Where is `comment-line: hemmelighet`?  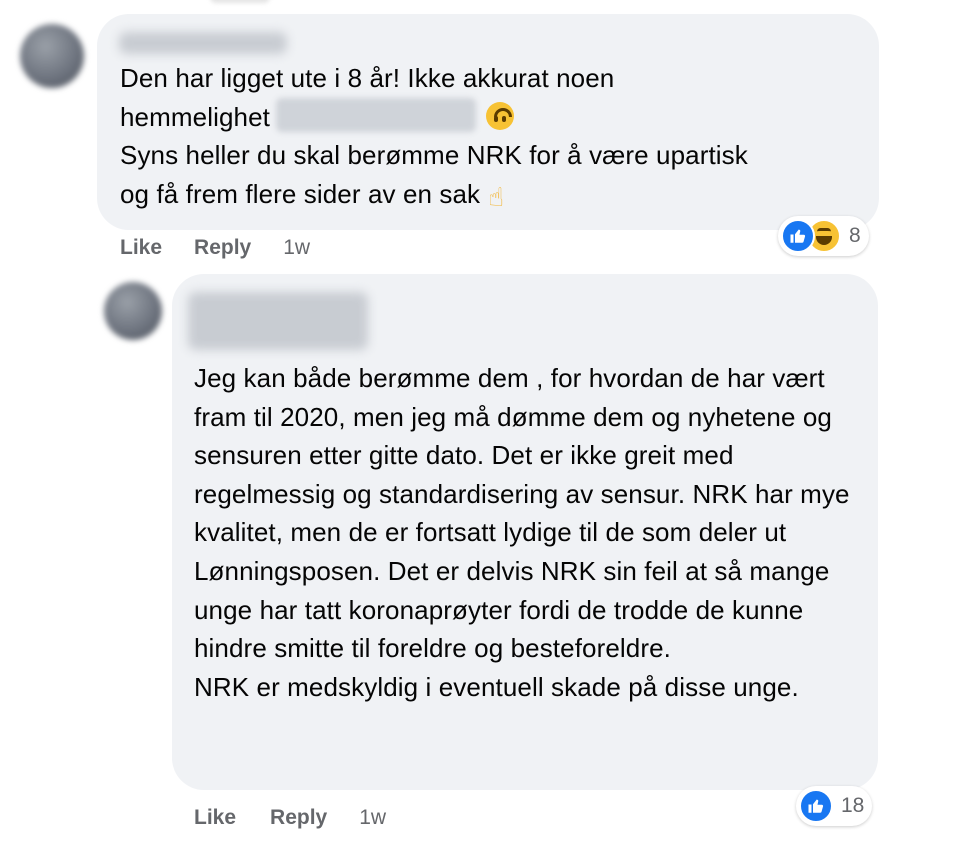 comment-line: hemmelighet is located at coordinates (490, 117).